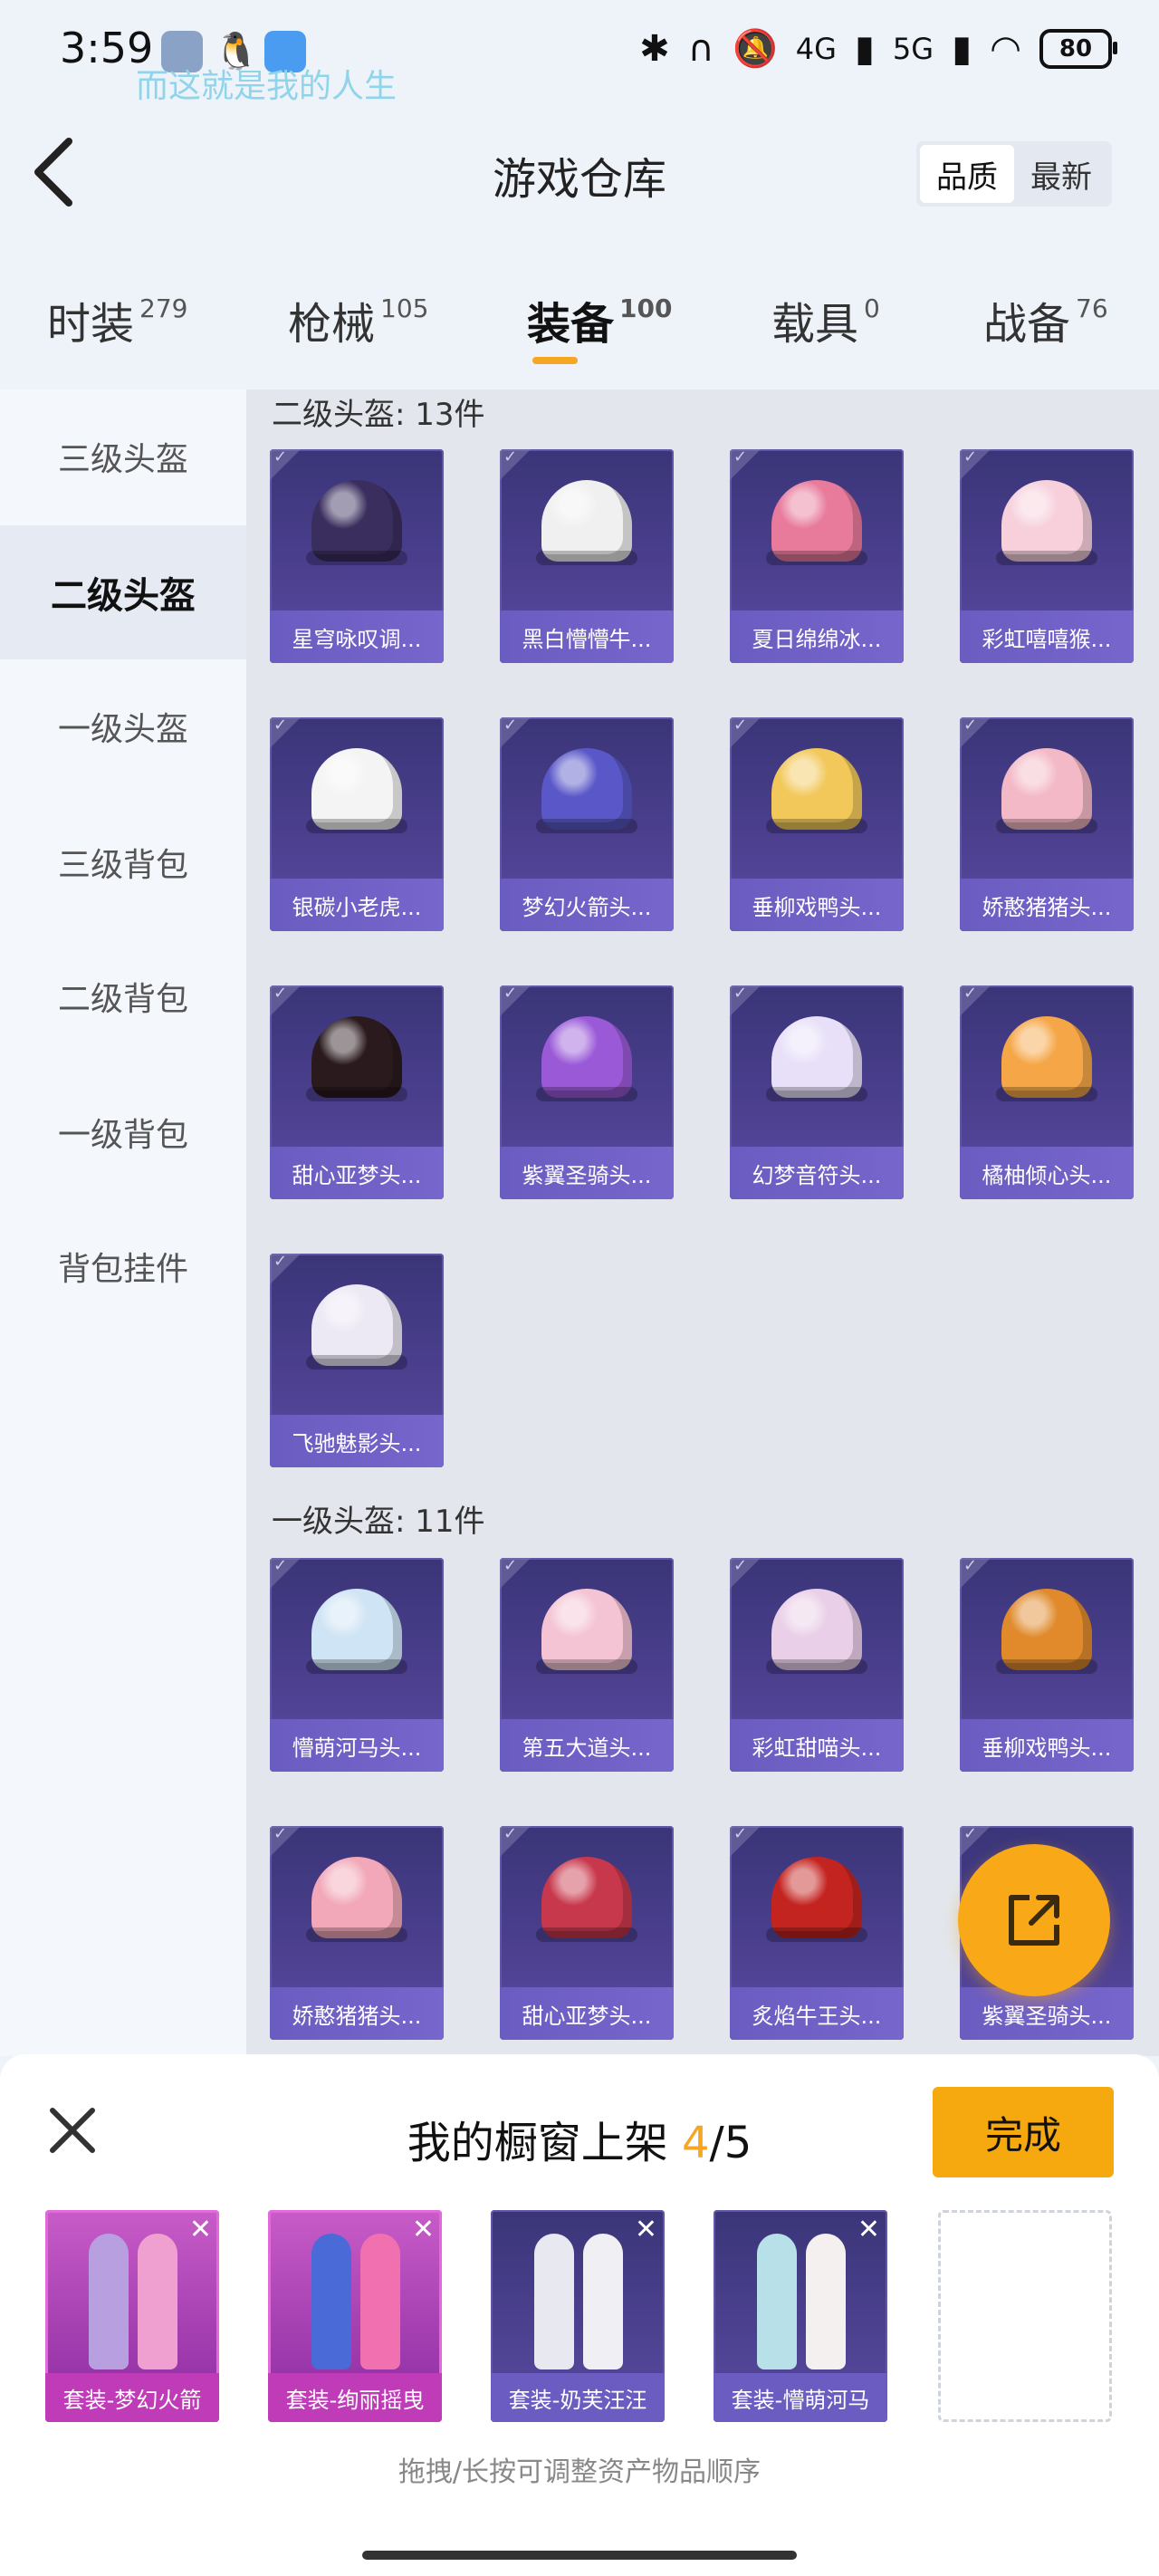  What do you see at coordinates (123, 456) in the screenshot?
I see `sidebar-item-level3-helmet: 三级头盔` at bounding box center [123, 456].